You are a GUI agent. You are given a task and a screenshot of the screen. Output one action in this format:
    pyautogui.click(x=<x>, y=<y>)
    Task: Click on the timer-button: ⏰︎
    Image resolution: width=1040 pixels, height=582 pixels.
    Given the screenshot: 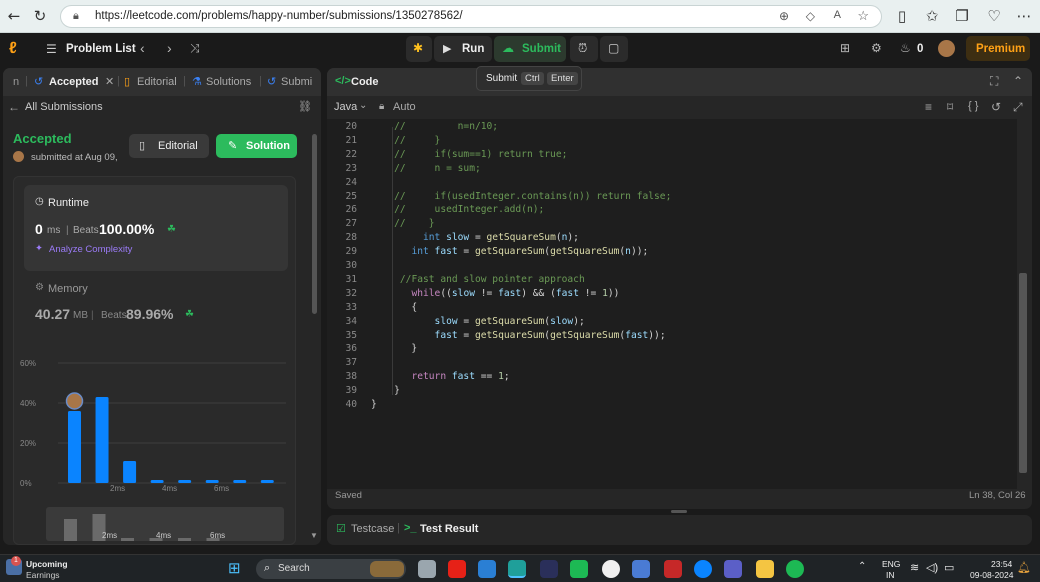 What is the action you would take?
    pyautogui.click(x=584, y=49)
    